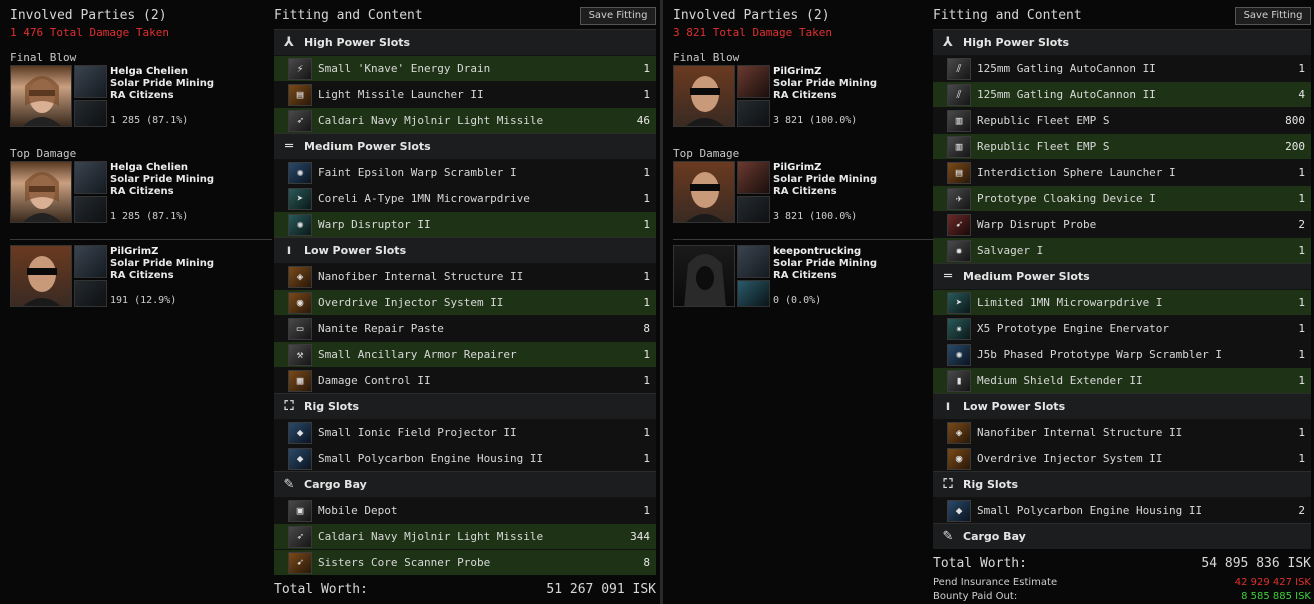  Describe the element at coordinates (959, 250) in the screenshot. I see `salvager-icon: ✹` at that location.